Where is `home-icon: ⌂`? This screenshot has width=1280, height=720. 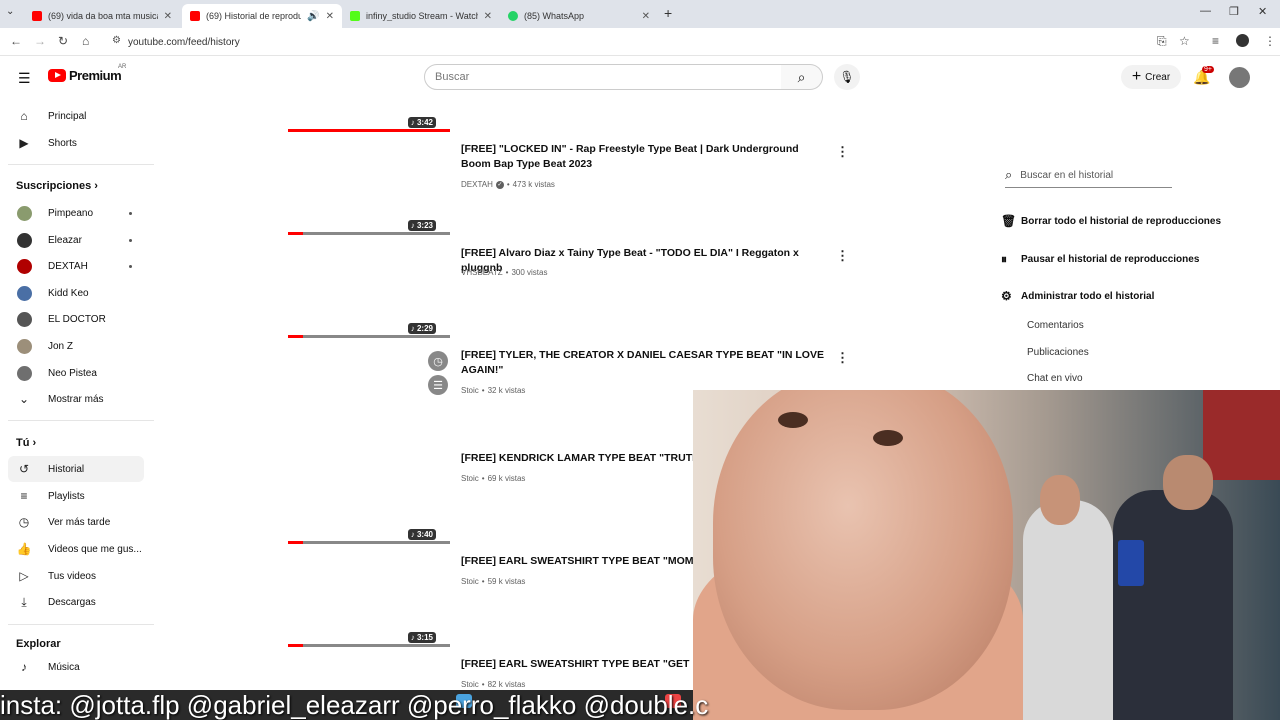 home-icon: ⌂ is located at coordinates (85, 41).